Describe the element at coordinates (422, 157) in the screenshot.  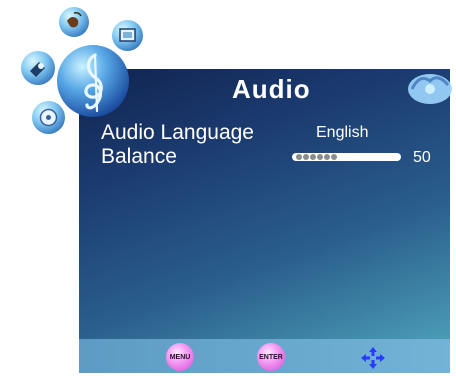
I see `balance-value: 50` at that location.